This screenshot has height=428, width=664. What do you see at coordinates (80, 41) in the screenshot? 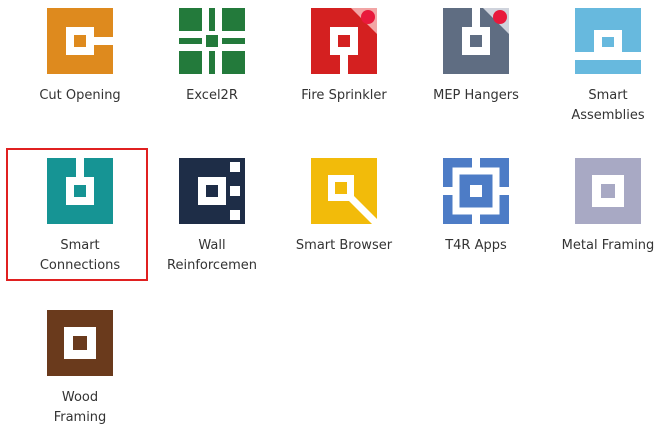
I see `cut-opening-icon` at bounding box center [80, 41].